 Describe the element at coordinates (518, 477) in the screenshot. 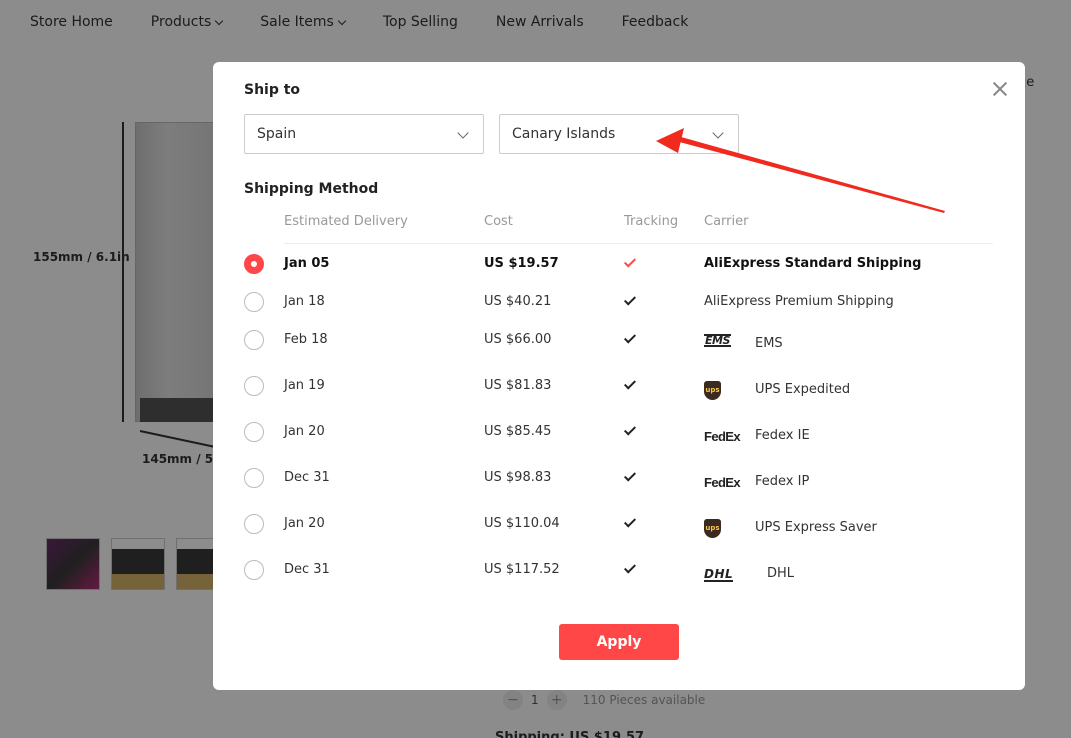

I see `shipping-cost: US $98.83` at that location.